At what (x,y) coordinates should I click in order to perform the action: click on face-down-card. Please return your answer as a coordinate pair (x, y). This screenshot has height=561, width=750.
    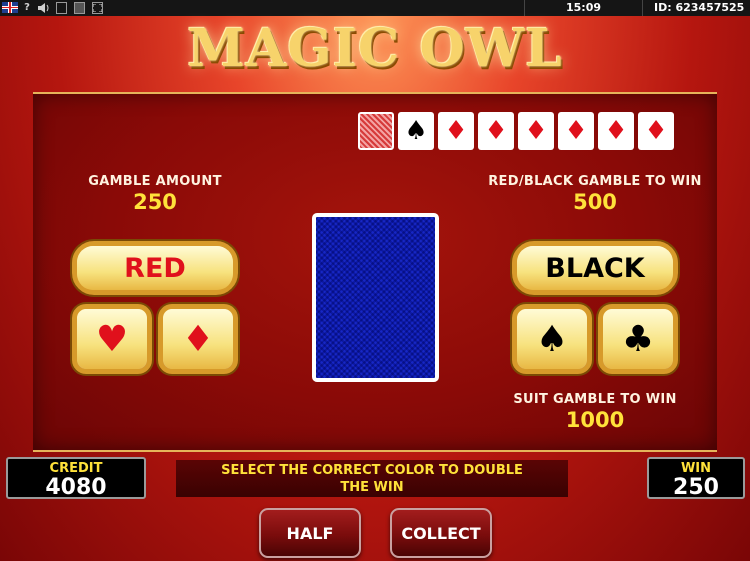
    Looking at the image, I should click on (375, 297).